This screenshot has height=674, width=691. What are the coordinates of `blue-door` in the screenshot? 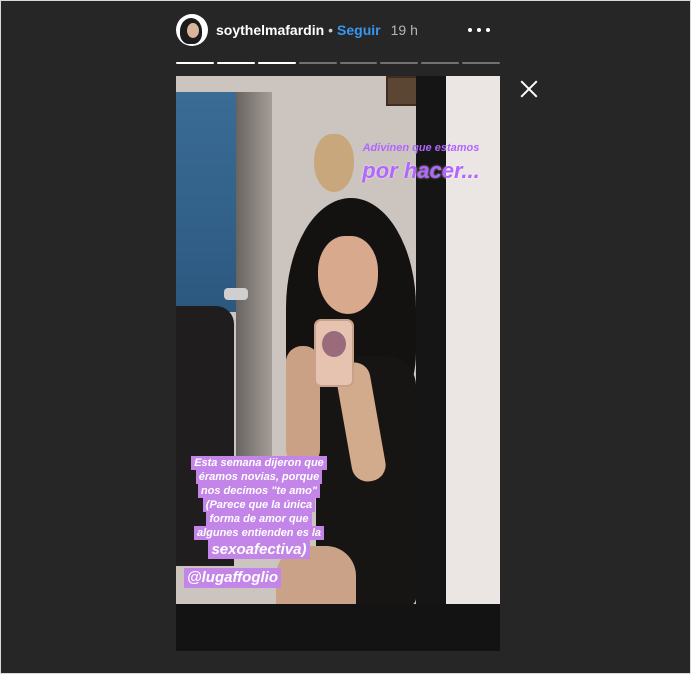 It's located at (206, 202).